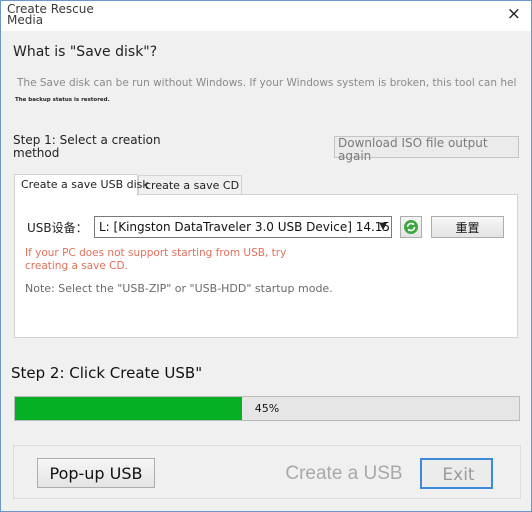  I want to click on progress-bar: 45%, so click(267, 408).